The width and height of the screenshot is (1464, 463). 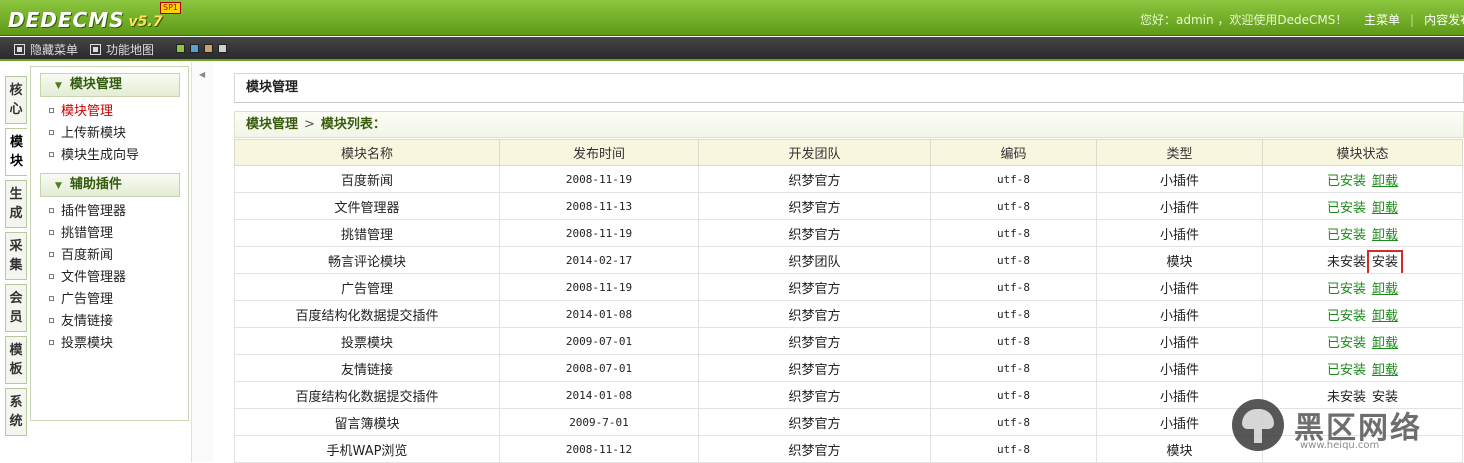 What do you see at coordinates (87, 321) in the screenshot?
I see `sidebar-item-label: 友情链接` at bounding box center [87, 321].